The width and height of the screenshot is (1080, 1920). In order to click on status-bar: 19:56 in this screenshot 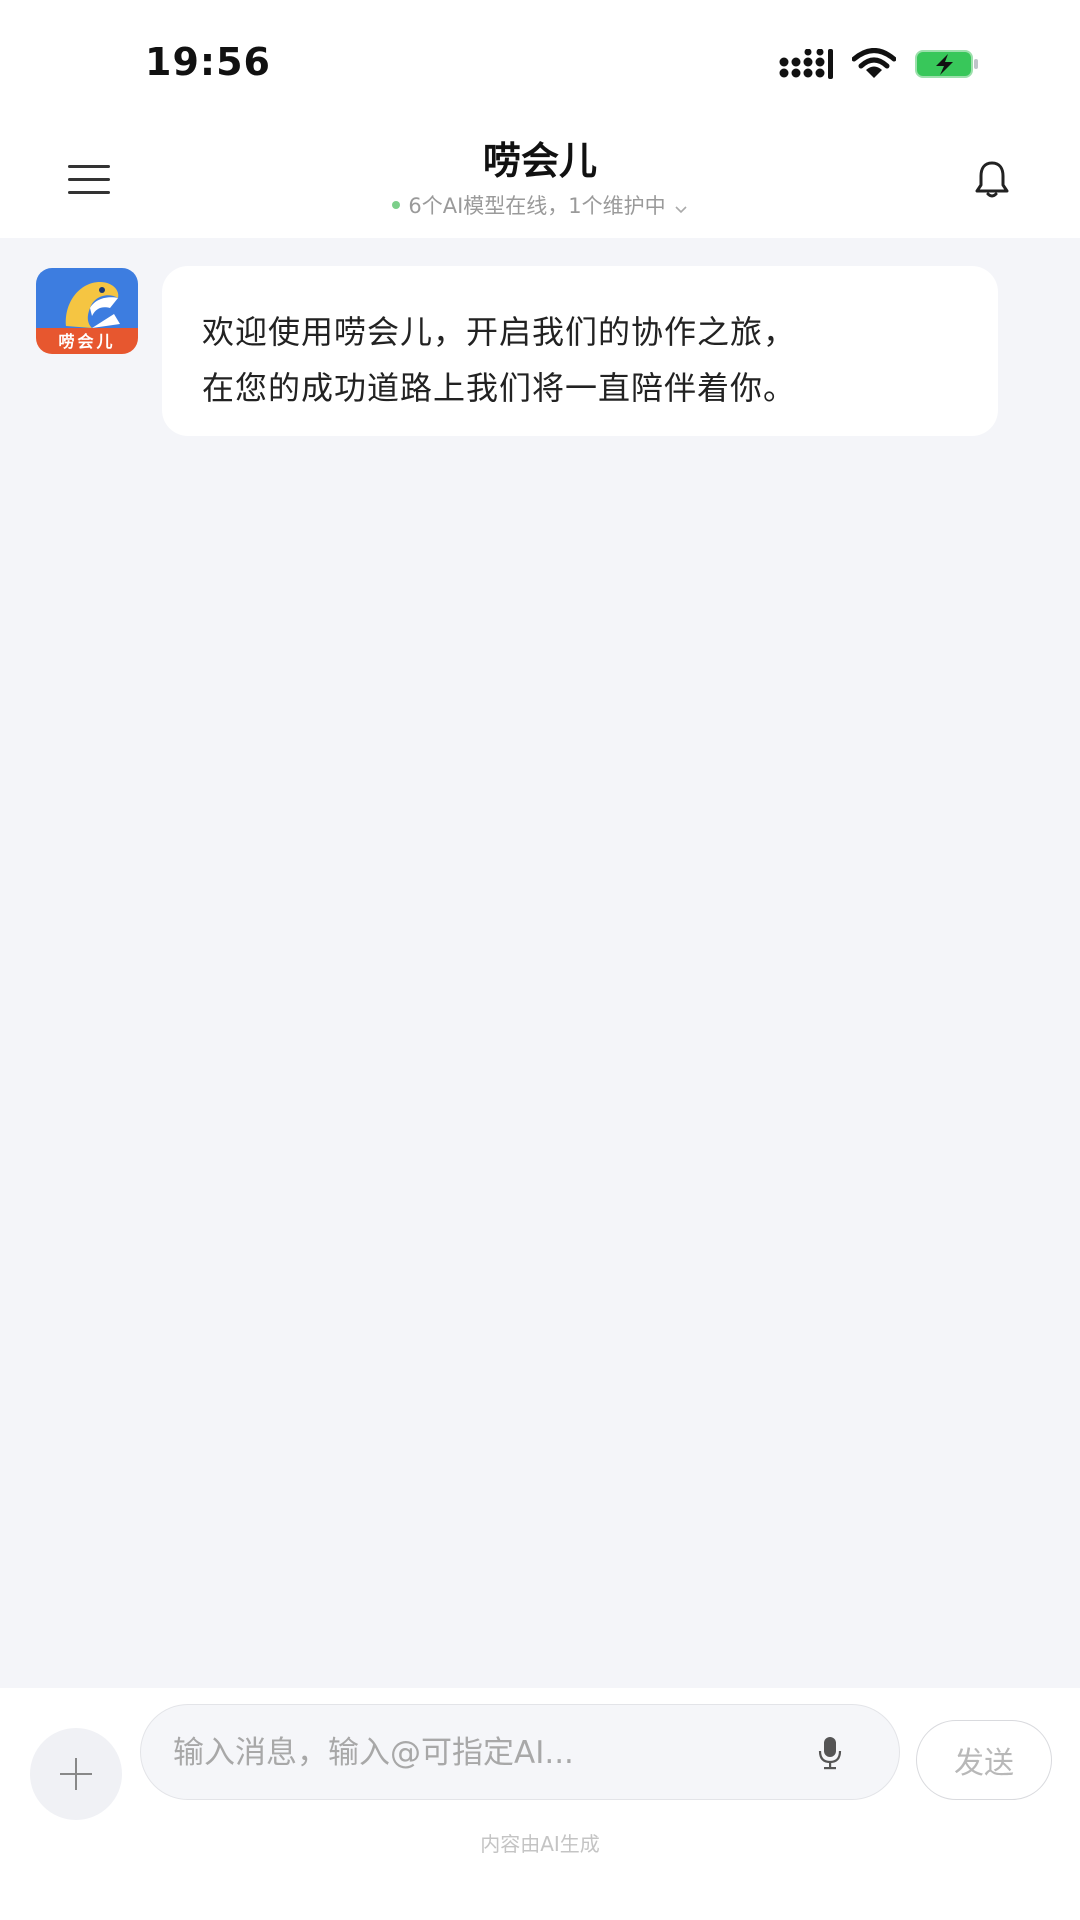, I will do `click(540, 65)`.